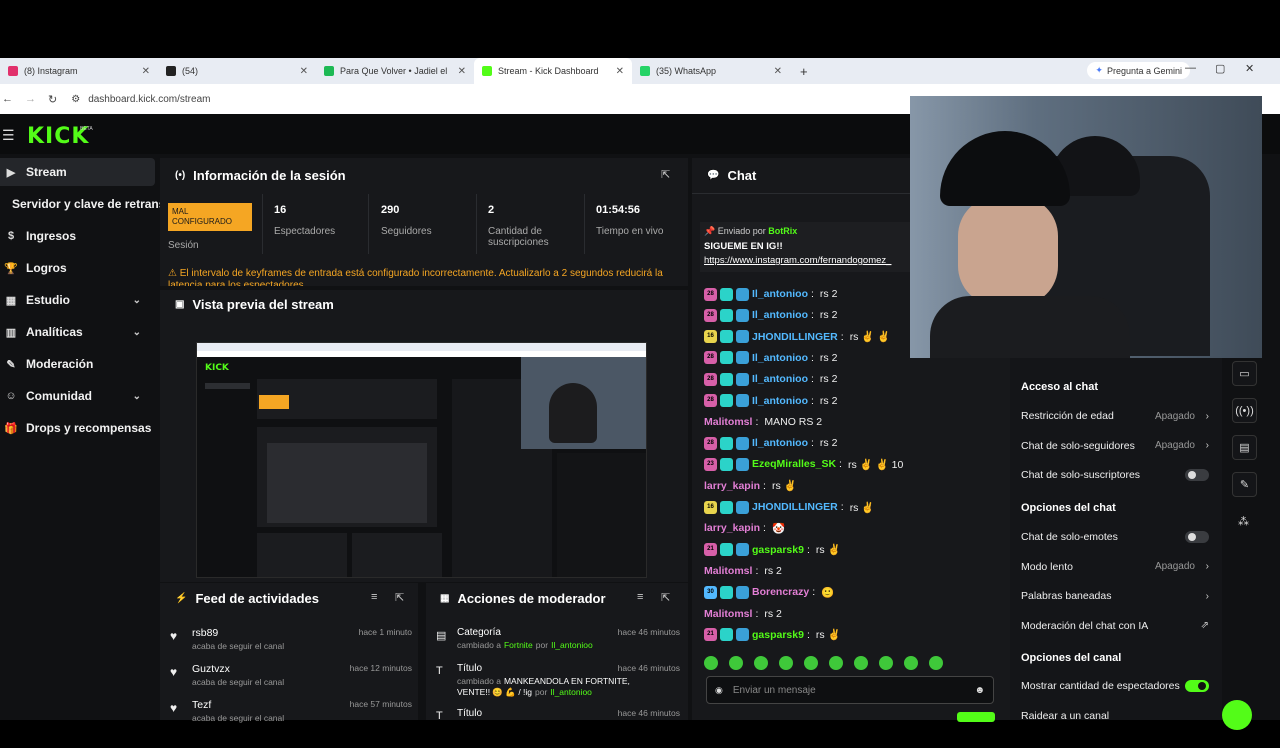 This screenshot has width=1280, height=748. I want to click on browser-tab: (35) WhatsApp ✕, so click(711, 71).